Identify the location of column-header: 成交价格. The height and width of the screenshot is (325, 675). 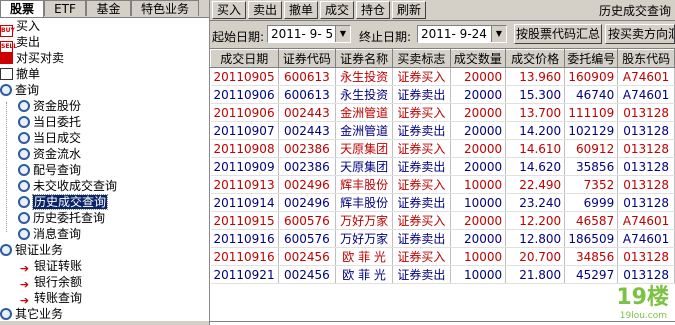
(535, 58).